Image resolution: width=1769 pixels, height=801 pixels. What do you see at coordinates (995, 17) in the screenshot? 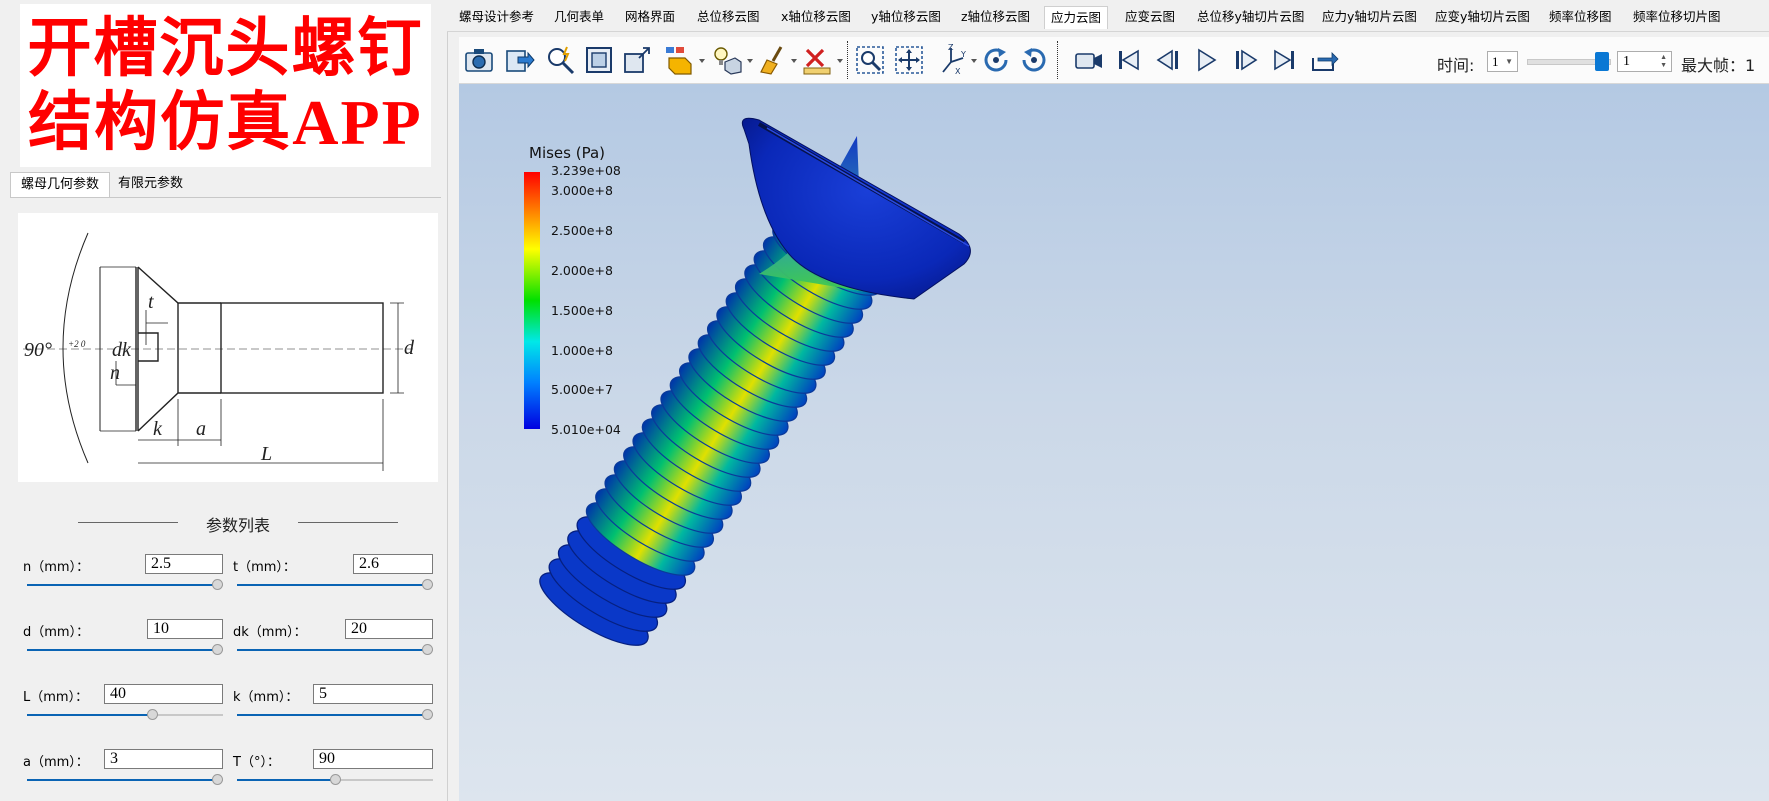
I see `tab-z-disp: z轴位移云图` at bounding box center [995, 17].